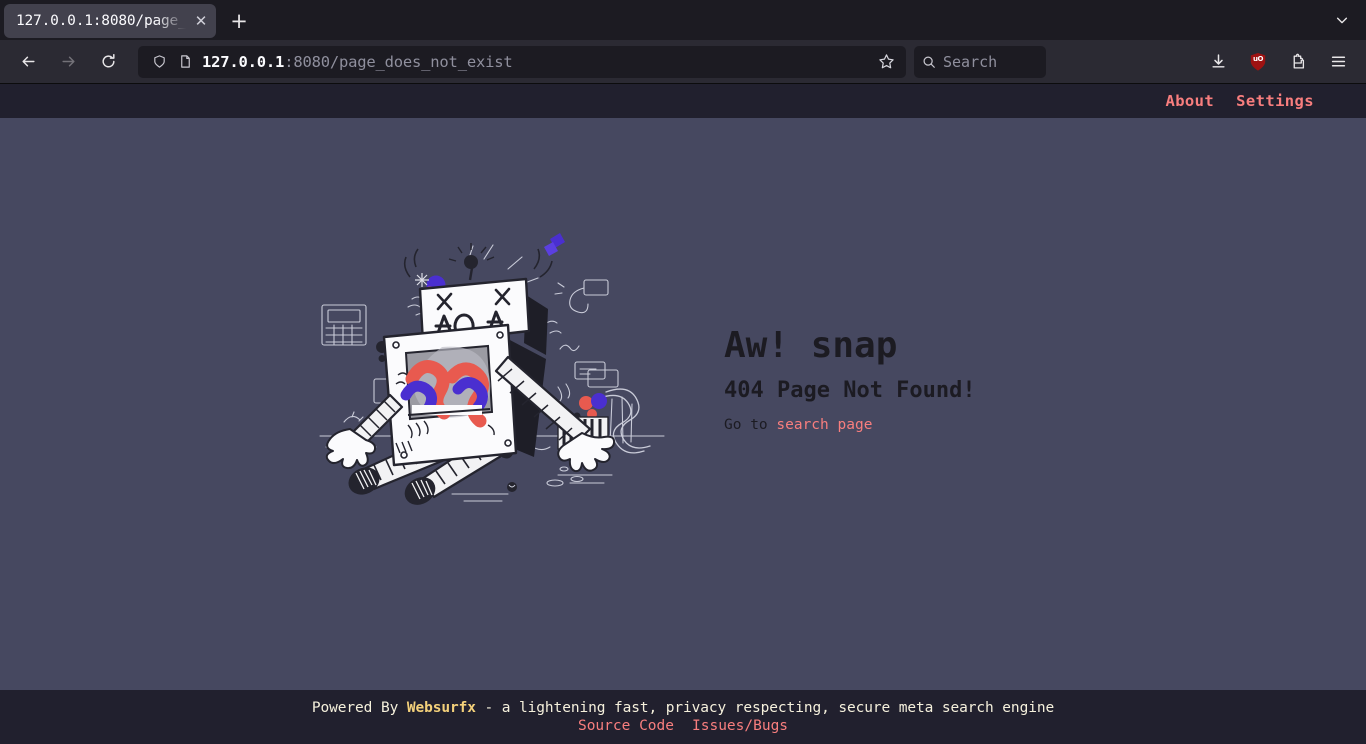  What do you see at coordinates (108, 62) in the screenshot?
I see `reload-icon` at bounding box center [108, 62].